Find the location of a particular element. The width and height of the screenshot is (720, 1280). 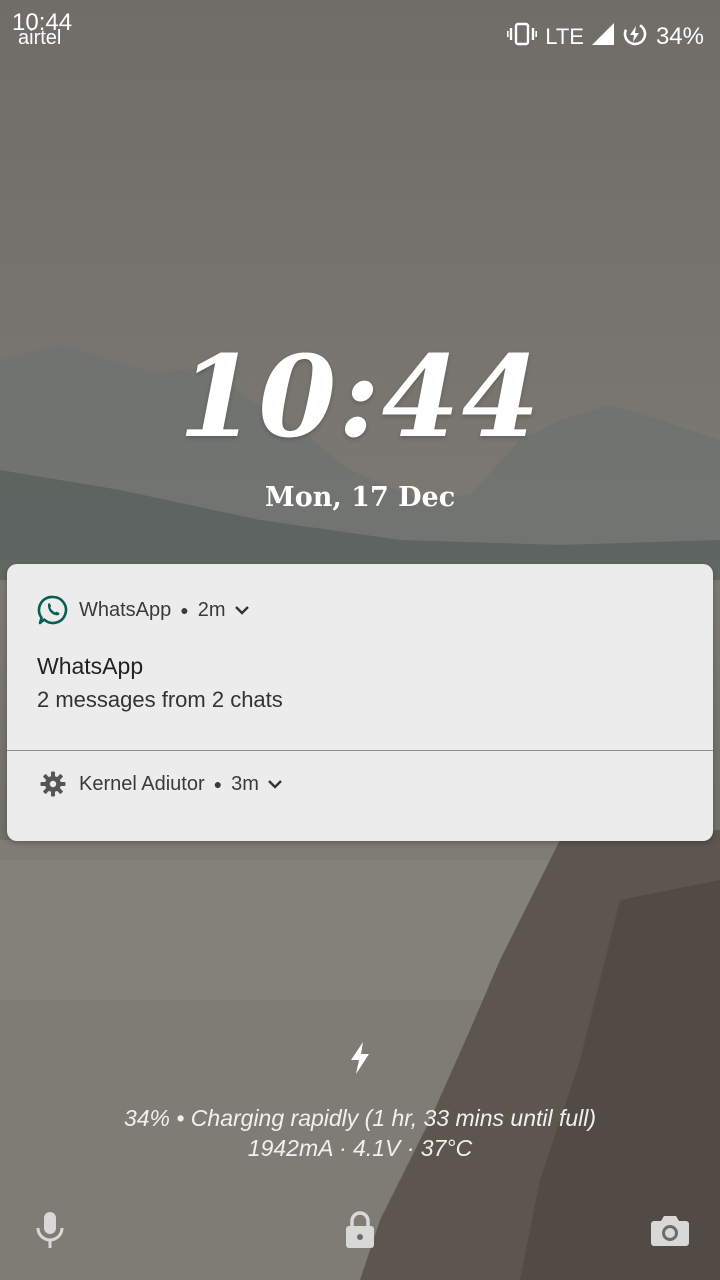

notification-time: 3m is located at coordinates (245, 783).